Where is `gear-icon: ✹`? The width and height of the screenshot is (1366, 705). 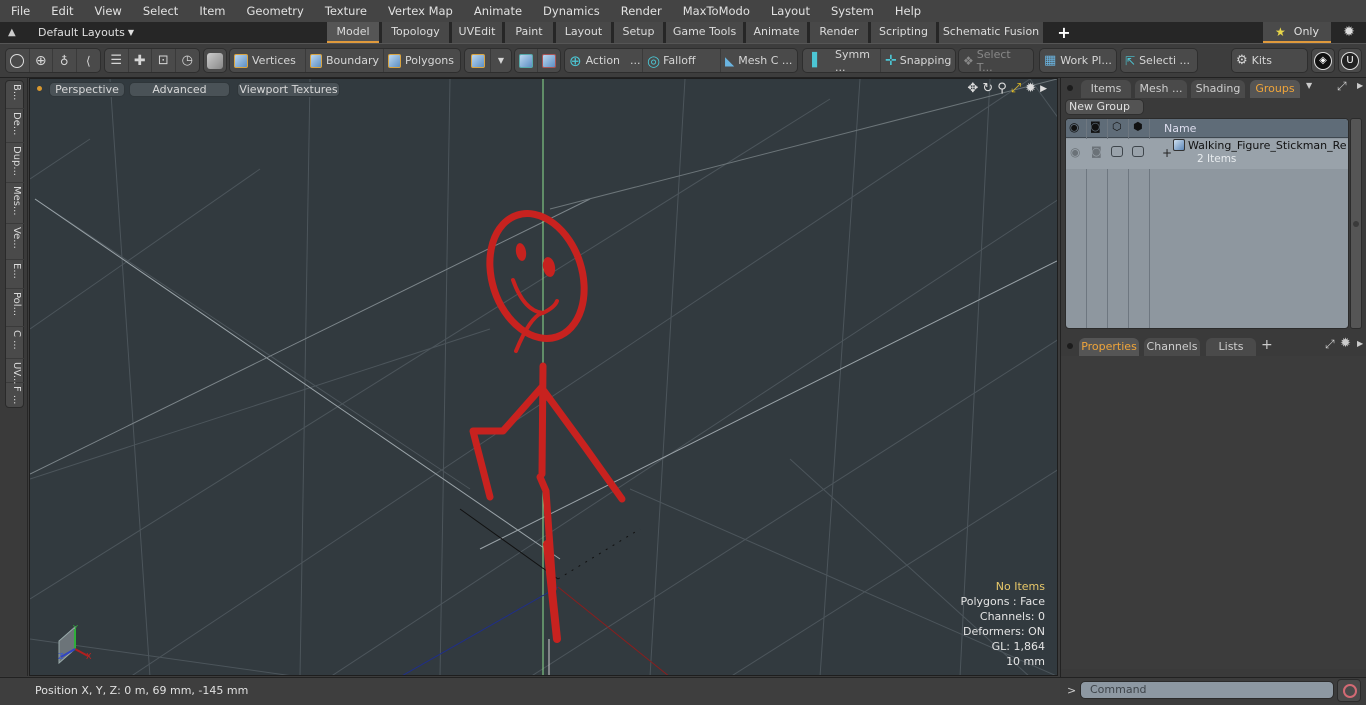 gear-icon: ✹ is located at coordinates (1349, 32).